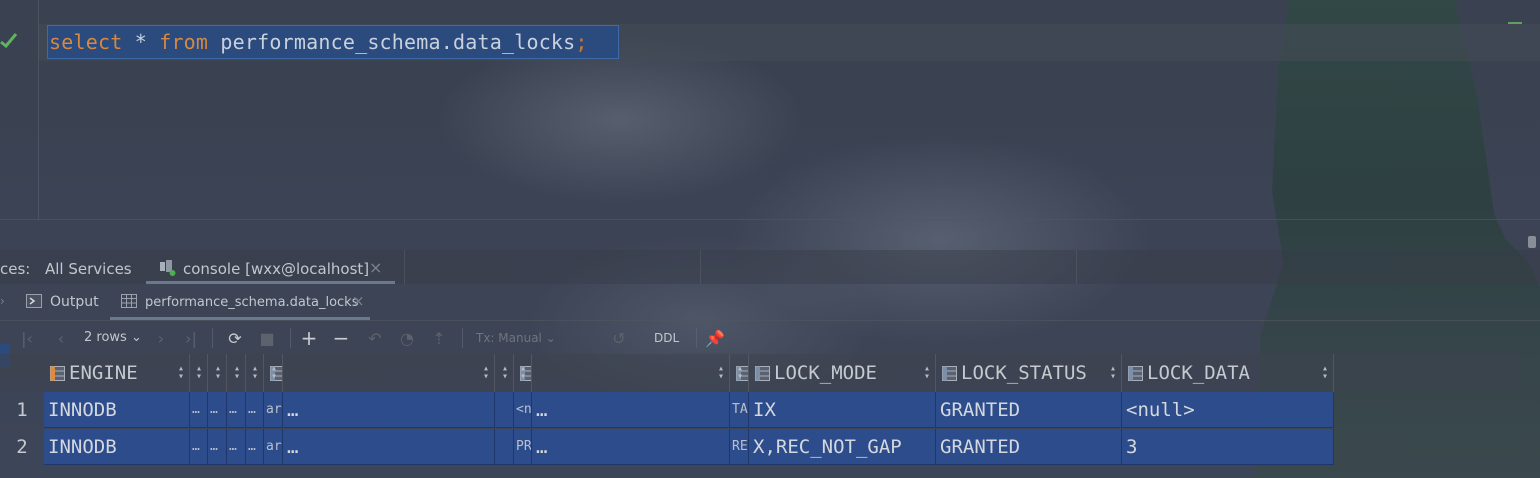 This screenshot has height=478, width=1540. I want to click on scrollbar-thumb, so click(1532, 242).